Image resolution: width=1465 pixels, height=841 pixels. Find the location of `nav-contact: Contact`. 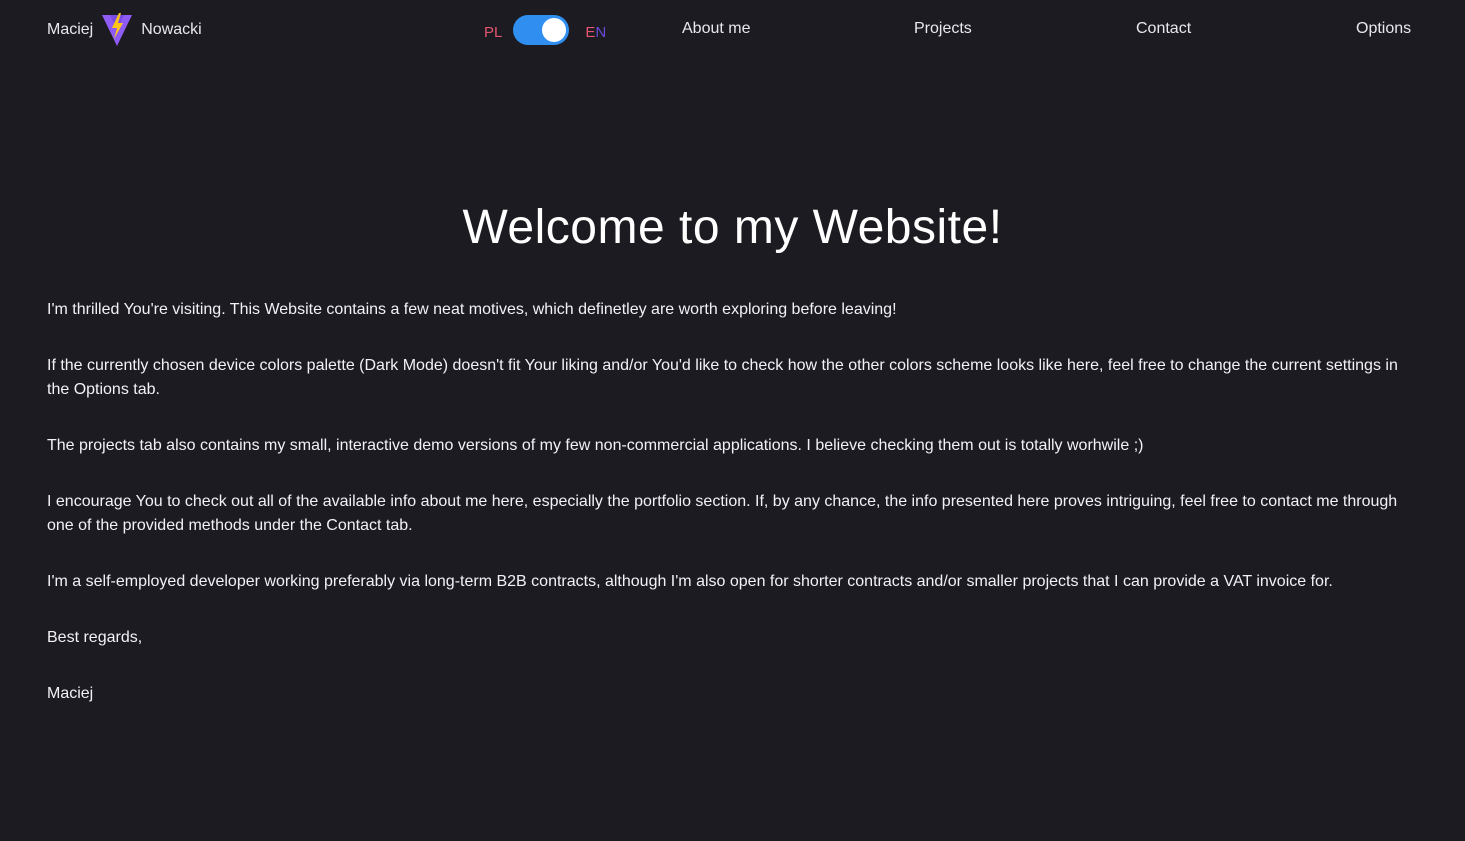

nav-contact: Contact is located at coordinates (1163, 29).